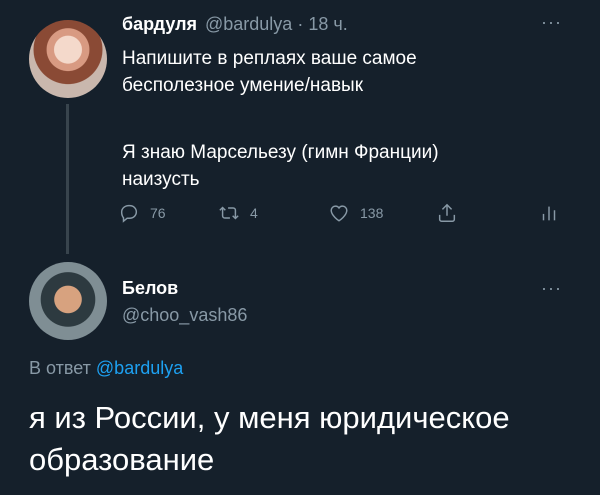 The height and width of the screenshot is (495, 600). Describe the element at coordinates (184, 315) in the screenshot. I see `author-handle: @choo_vash86` at that location.